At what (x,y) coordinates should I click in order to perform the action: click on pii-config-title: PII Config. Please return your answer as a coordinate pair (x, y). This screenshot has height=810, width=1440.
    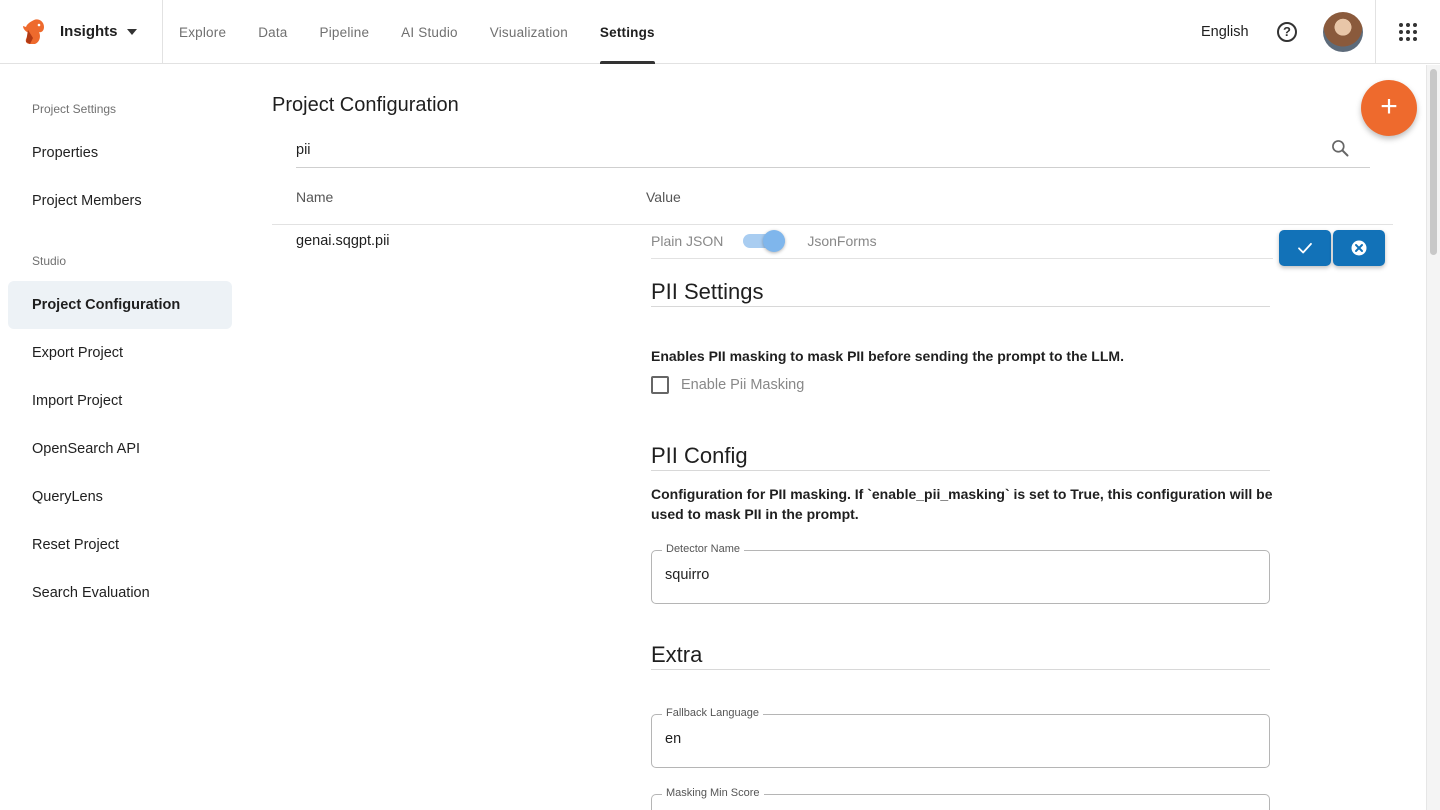
    Looking at the image, I should click on (699, 455).